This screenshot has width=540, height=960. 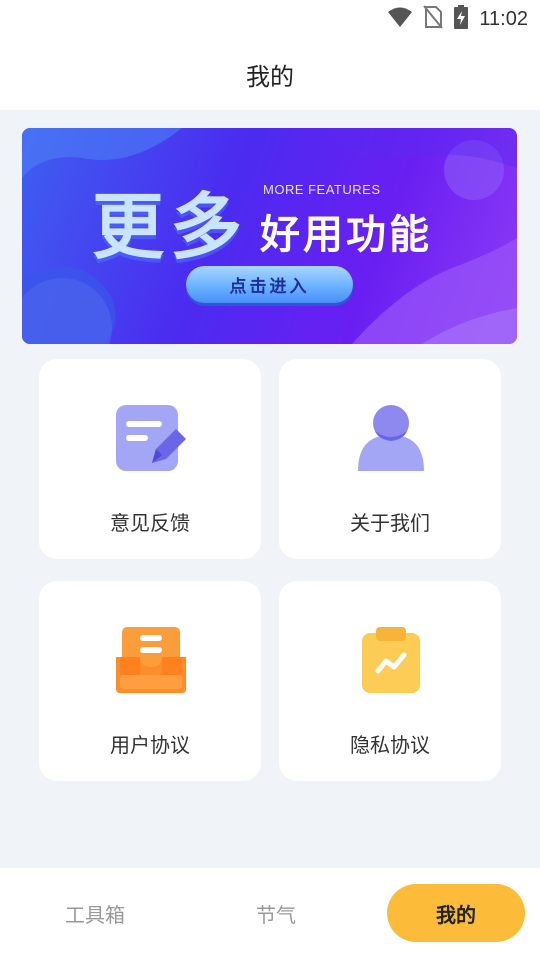 I want to click on privacy-policy-card: 隐私协议, so click(x=390, y=681).